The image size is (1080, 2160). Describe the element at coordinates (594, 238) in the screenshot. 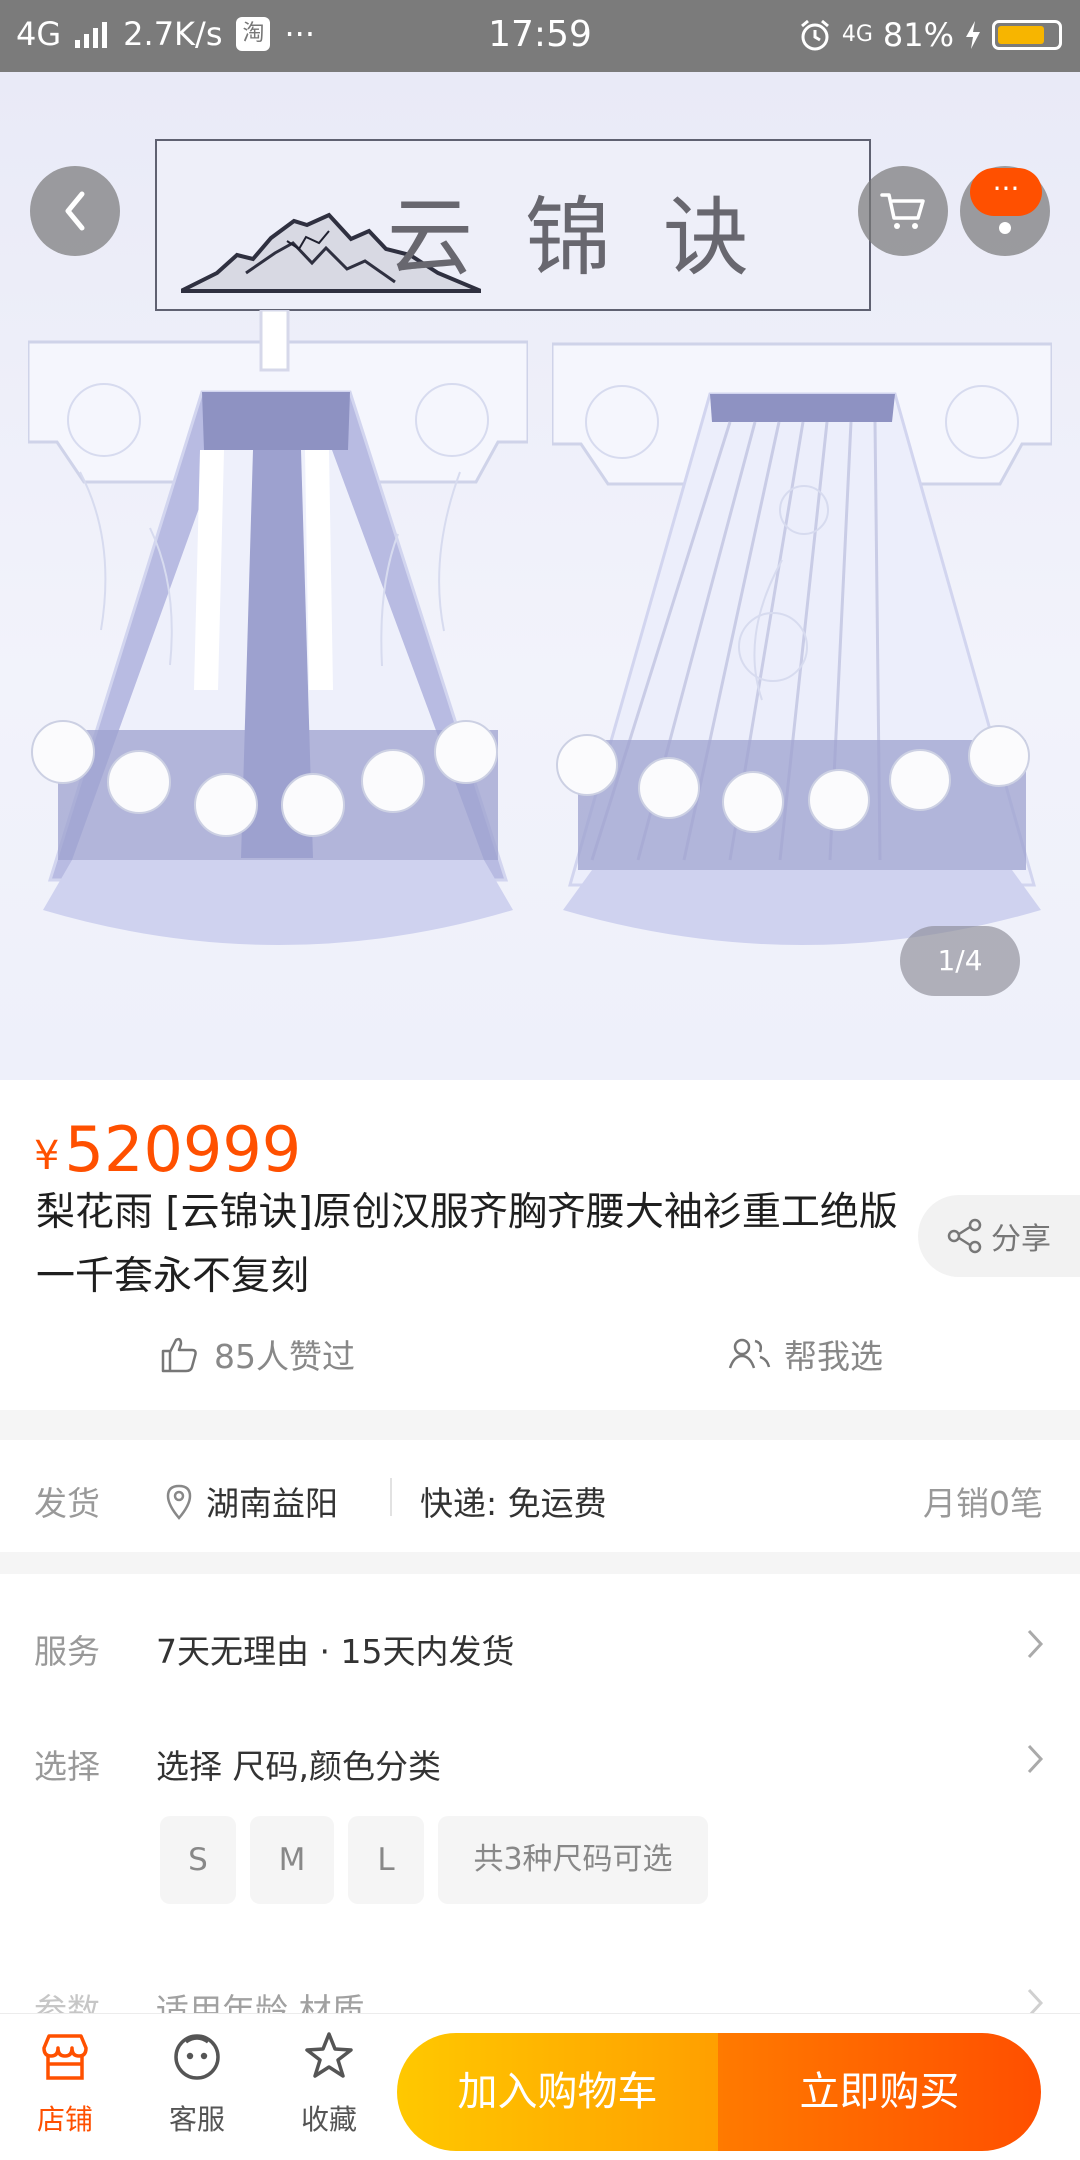

I see `brand-title: 云锦诀` at that location.